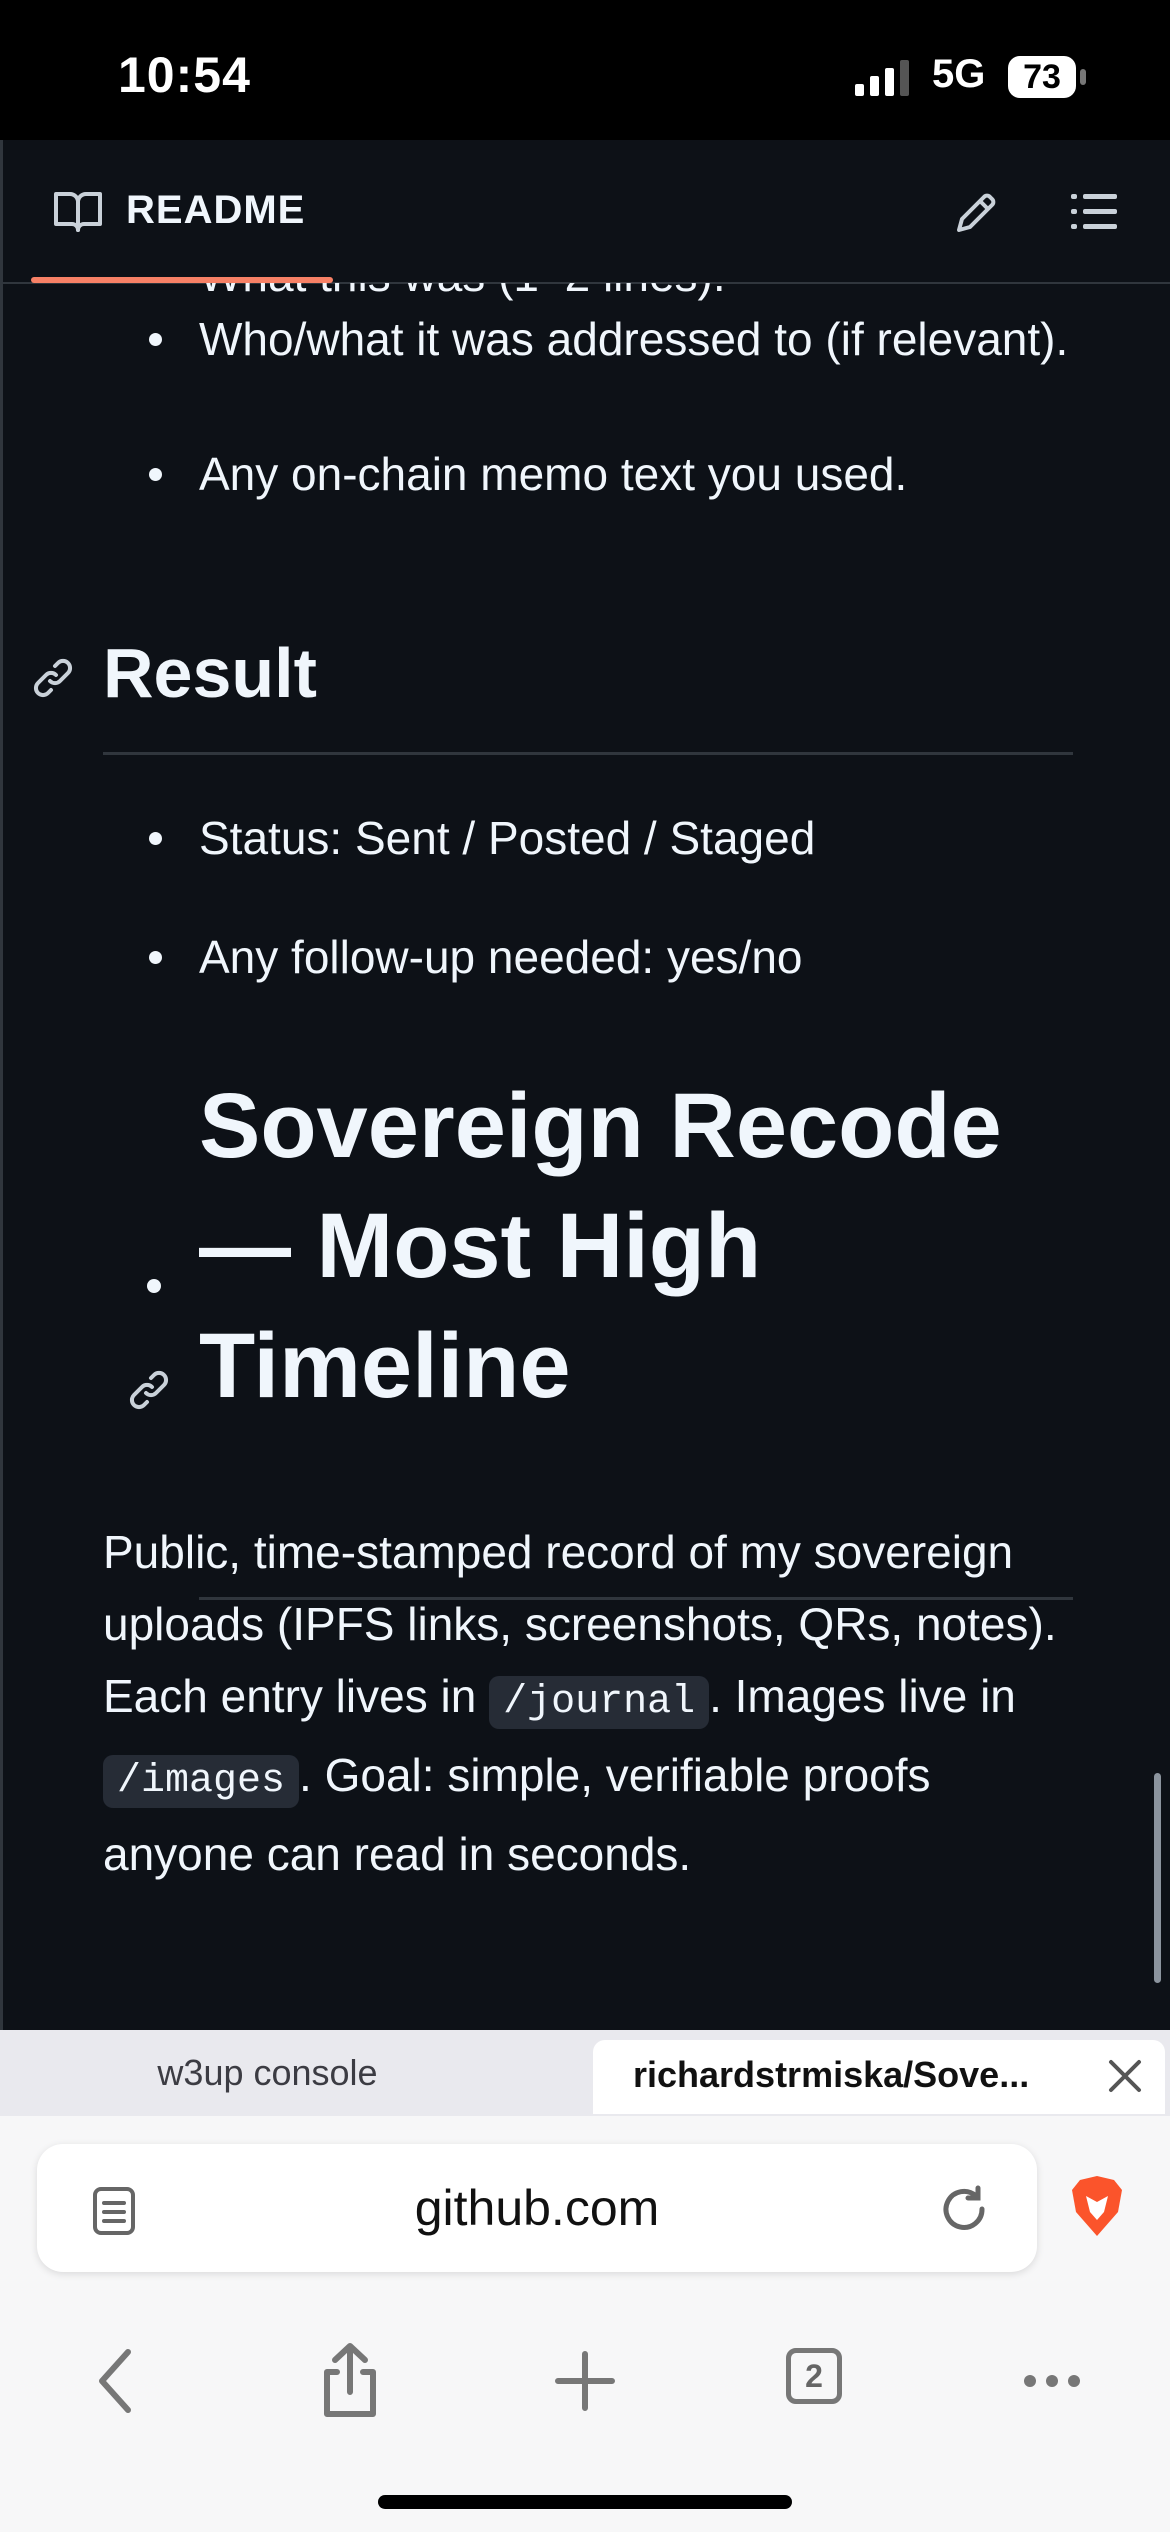 The image size is (1170, 2532). Describe the element at coordinates (117, 2381) in the screenshot. I see `back-icon` at that location.